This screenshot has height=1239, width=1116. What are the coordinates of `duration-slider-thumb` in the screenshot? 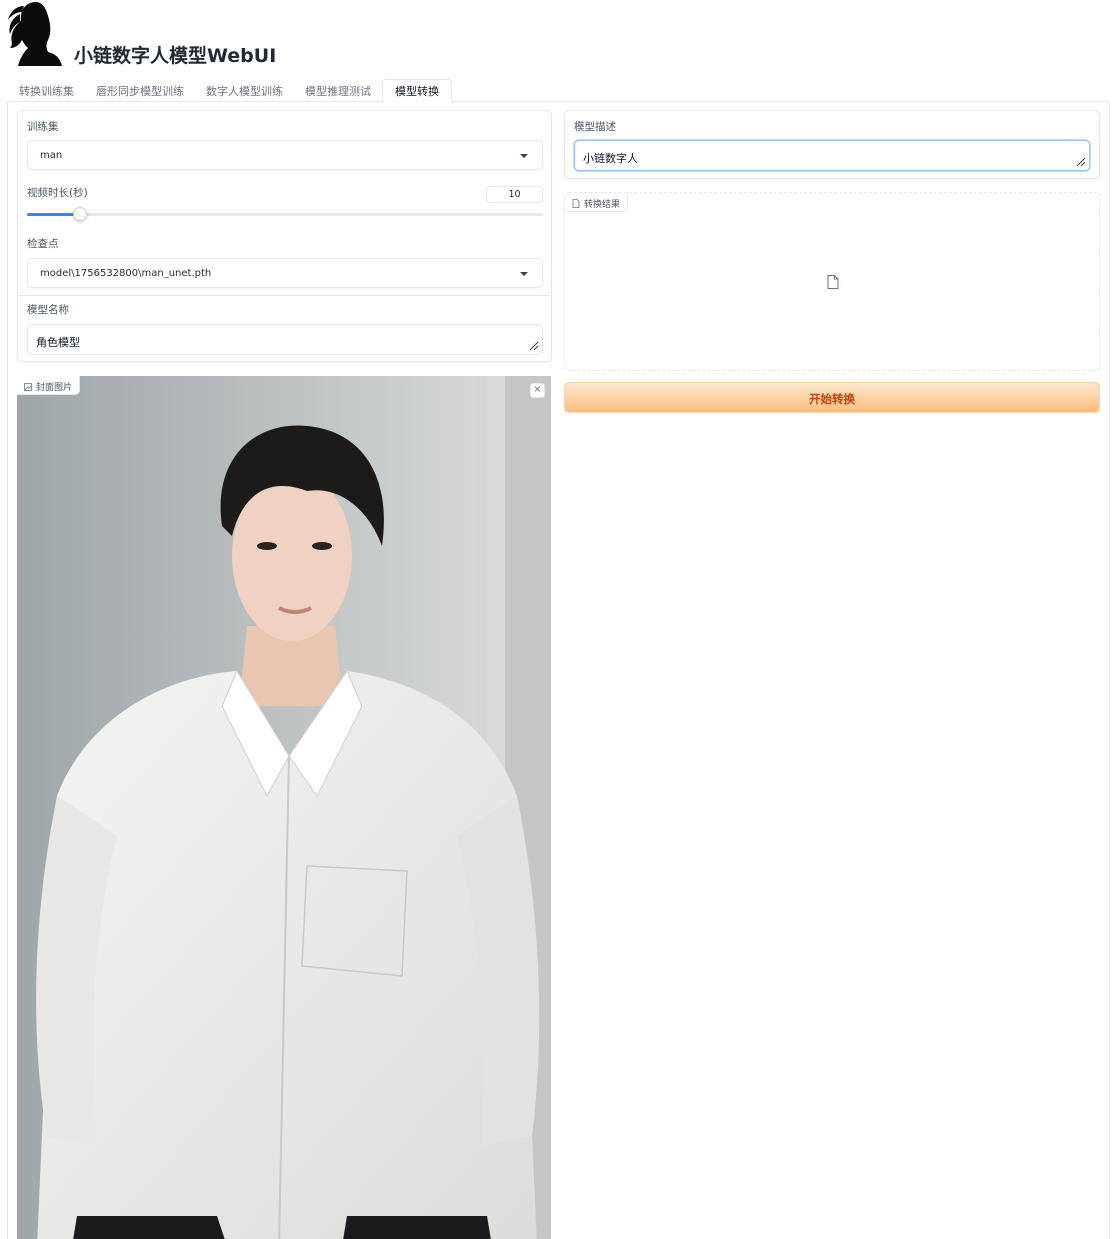 It's located at (80, 214).